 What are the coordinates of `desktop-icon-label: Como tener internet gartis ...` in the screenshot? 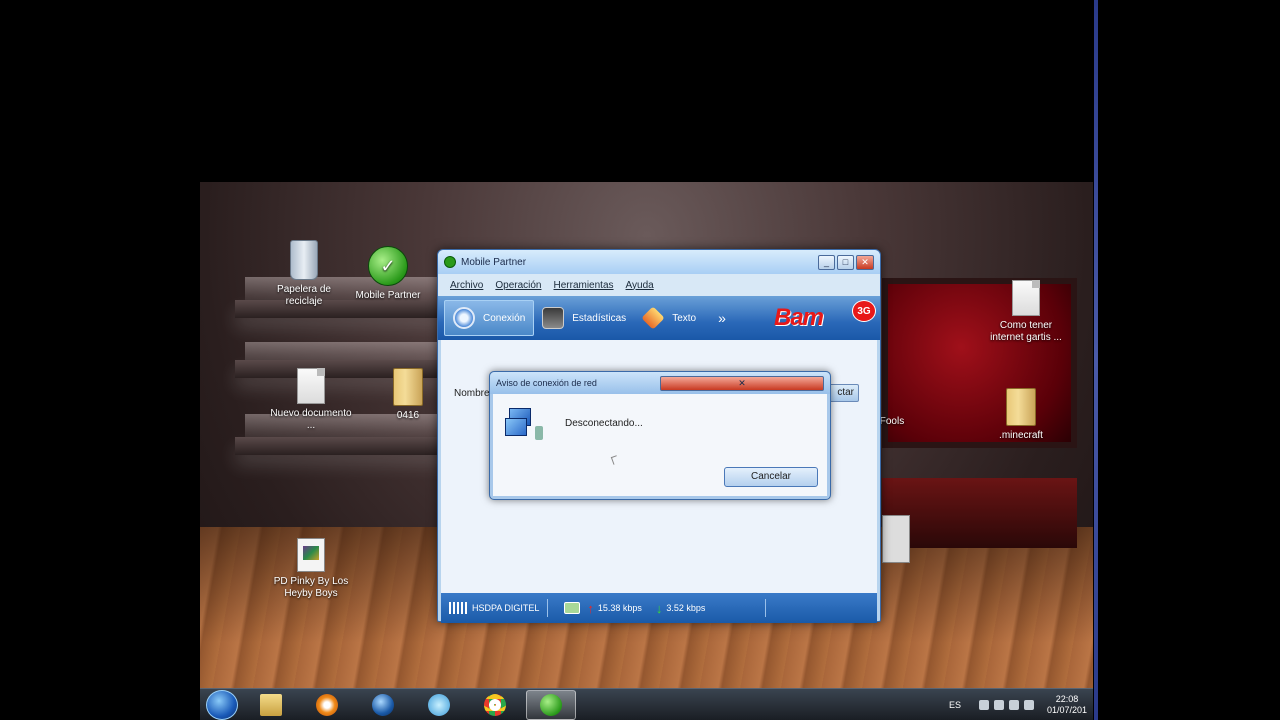 It's located at (1026, 331).